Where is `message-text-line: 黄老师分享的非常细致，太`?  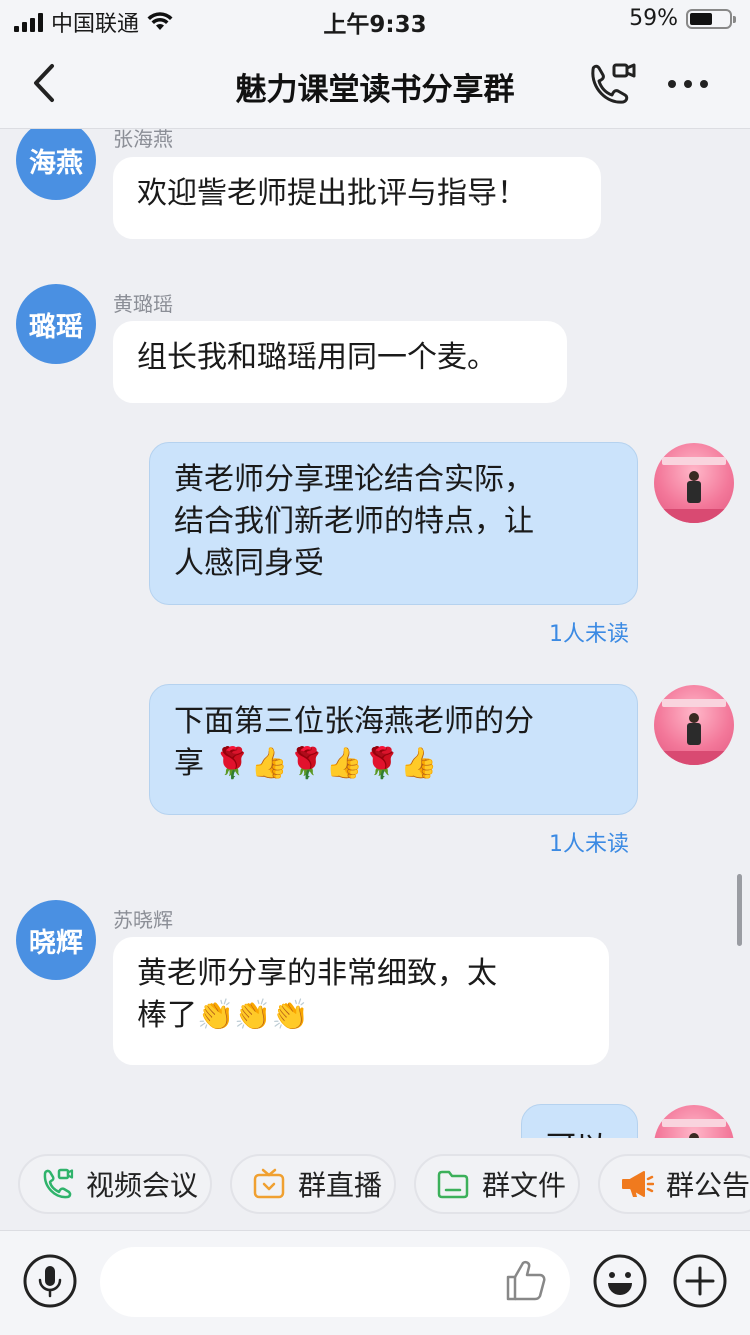 message-text-line: 黄老师分享的非常细致，太 is located at coordinates (317, 973).